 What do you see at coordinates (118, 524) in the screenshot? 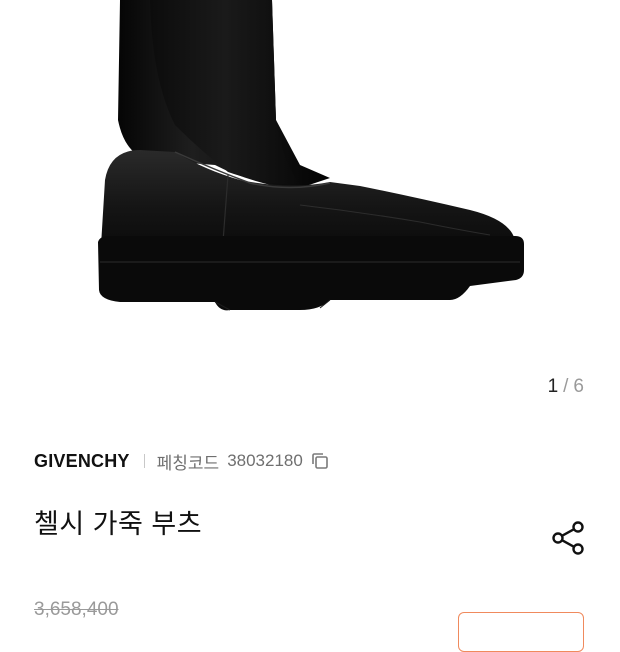
I see `product-title: 첼시 가죽 부츠` at bounding box center [118, 524].